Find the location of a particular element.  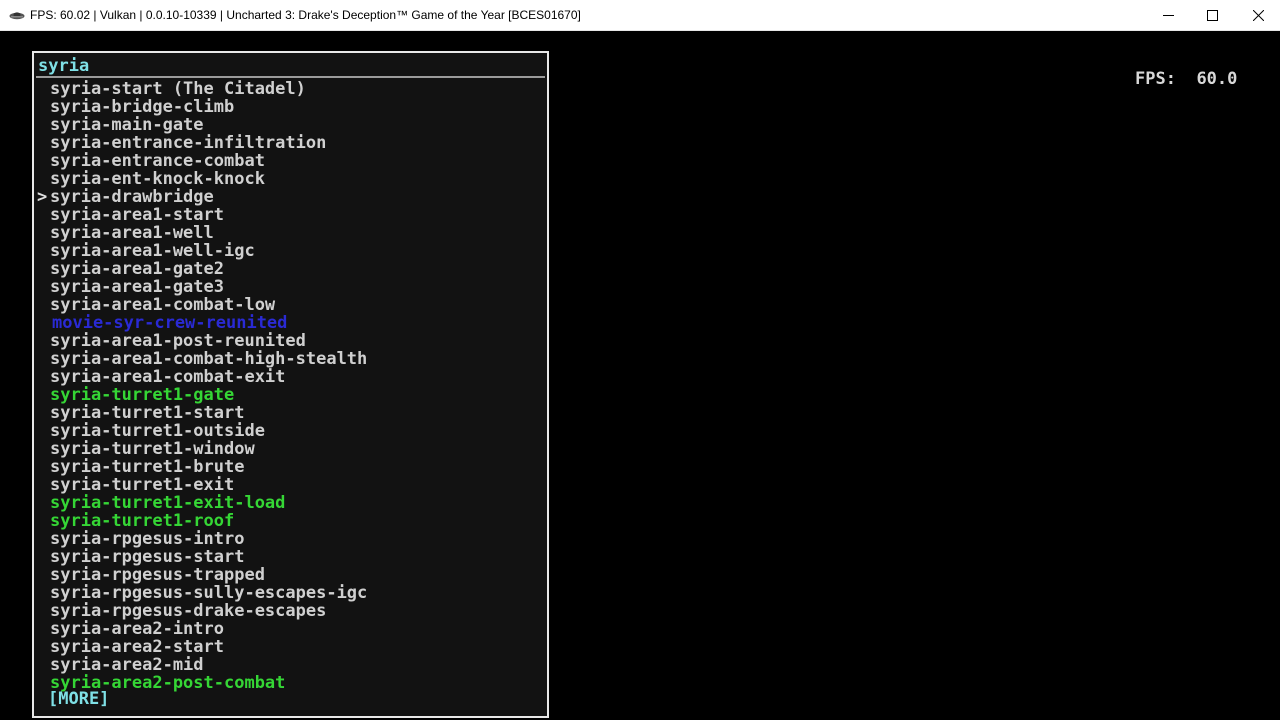

close-button is located at coordinates (1257, 15).